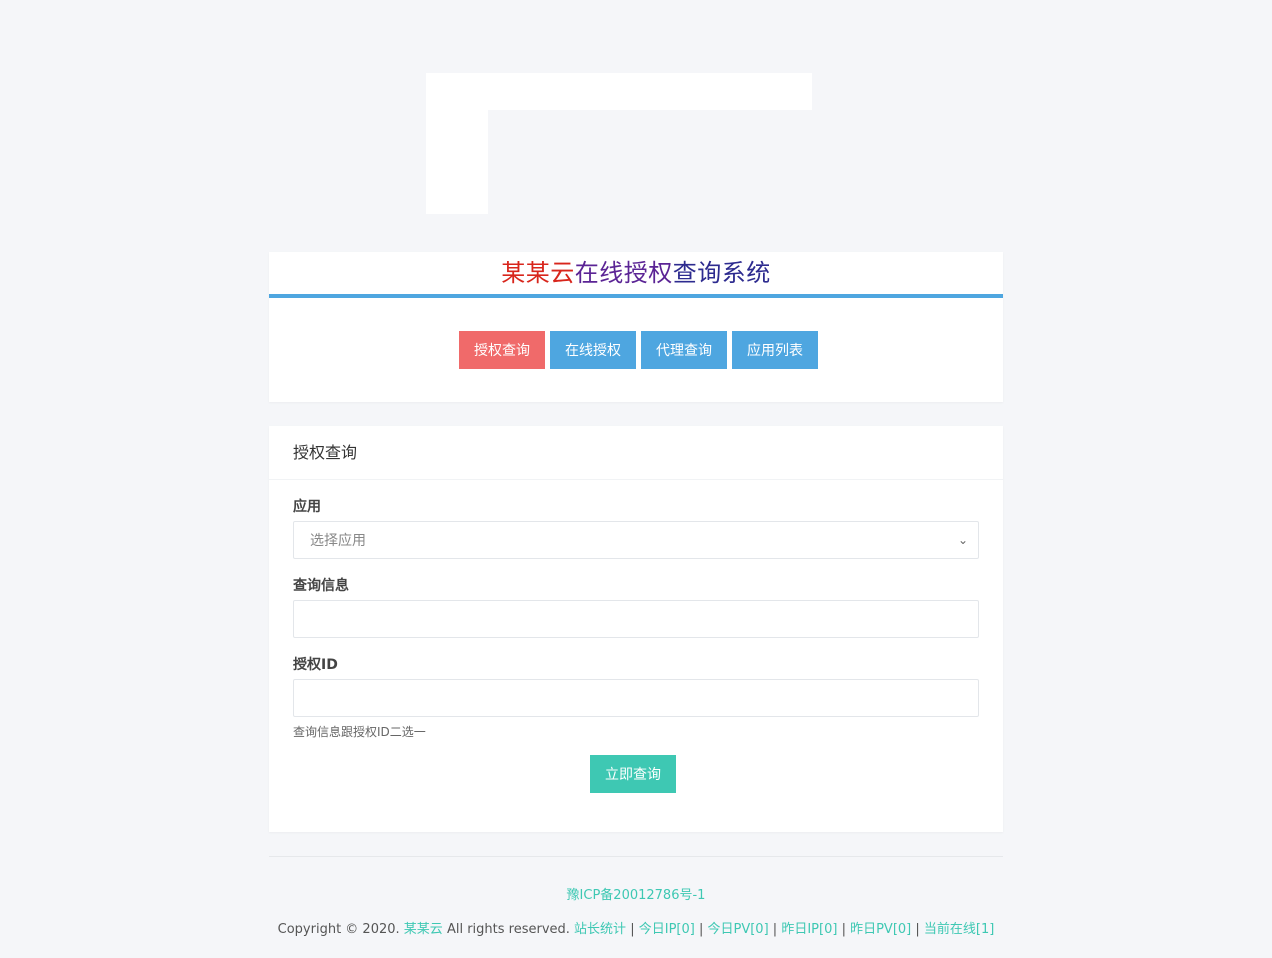  Describe the element at coordinates (508, 929) in the screenshot. I see `rights-text: All rights reserved.` at that location.